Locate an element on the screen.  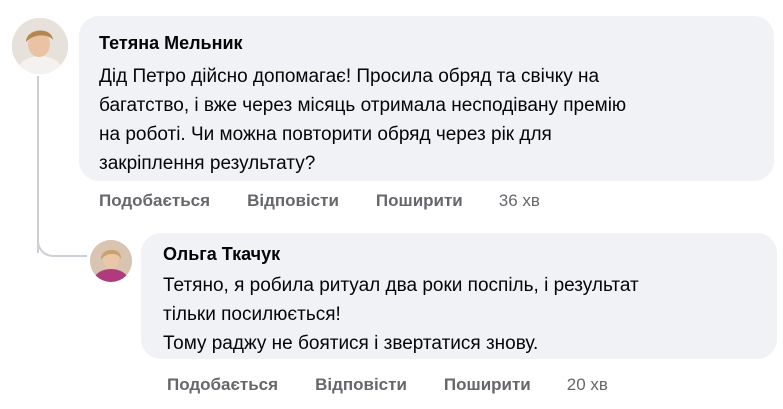
comment-actions: Подобається Відповісти Поширити 36 хв is located at coordinates (319, 201).